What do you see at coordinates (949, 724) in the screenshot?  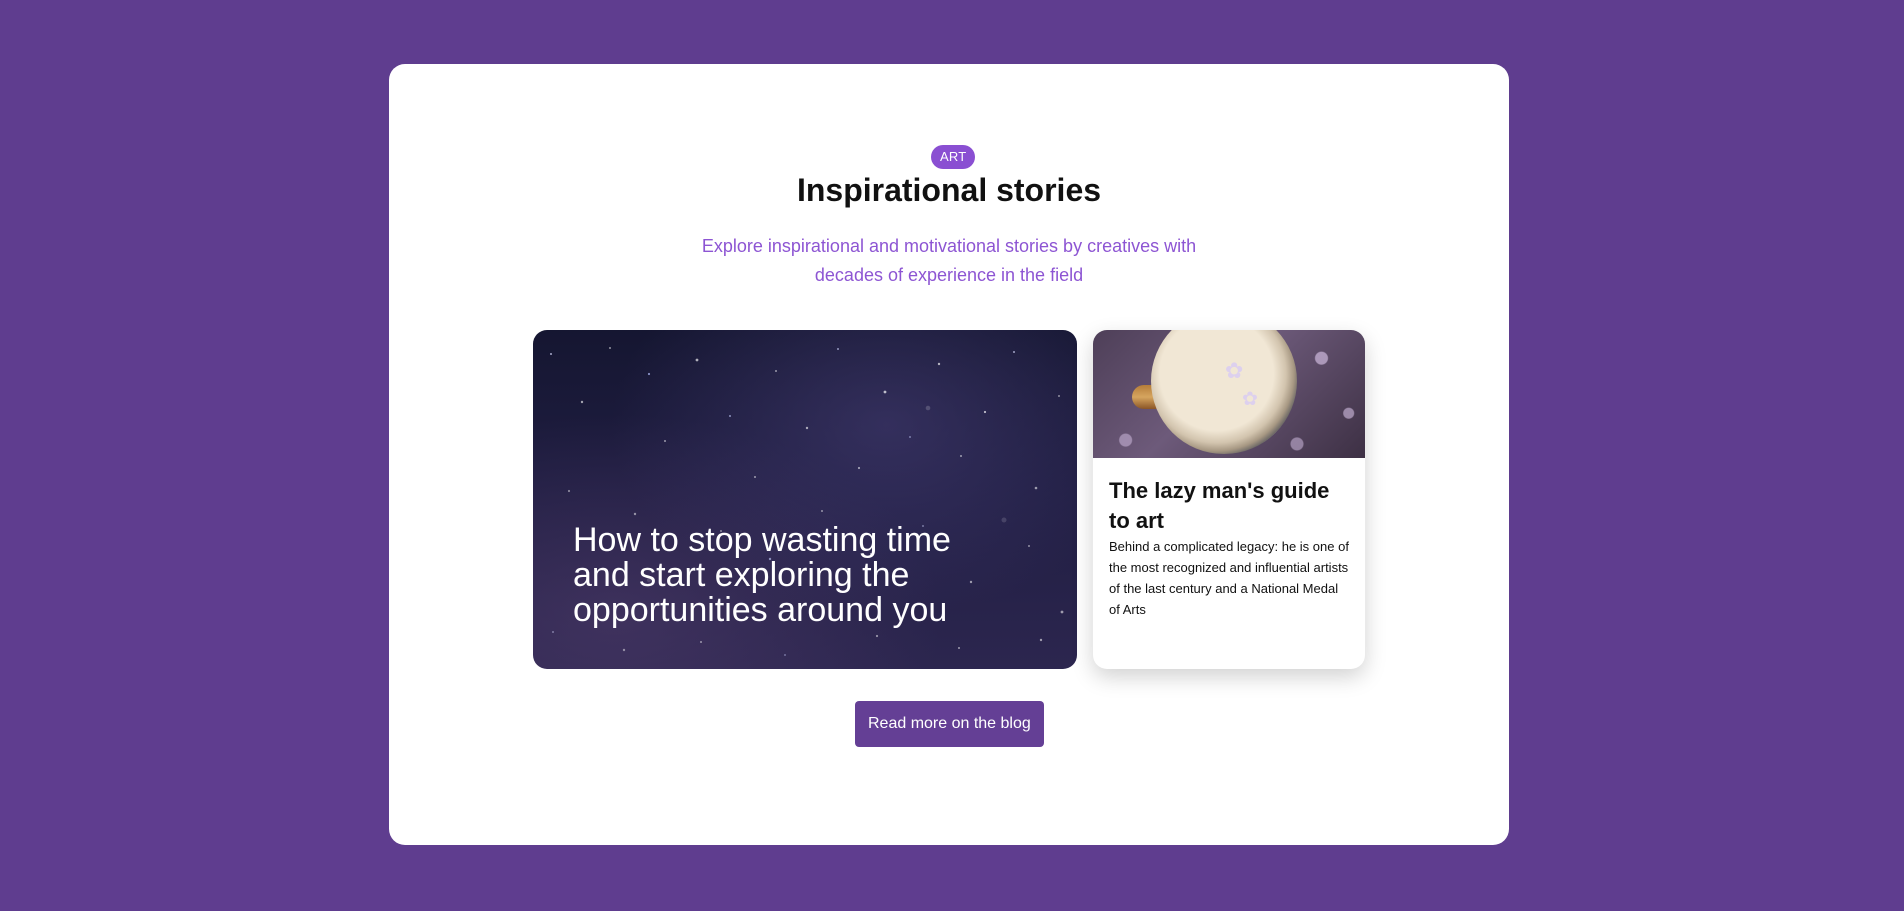 I see `read-more-button: Read more on the blog` at bounding box center [949, 724].